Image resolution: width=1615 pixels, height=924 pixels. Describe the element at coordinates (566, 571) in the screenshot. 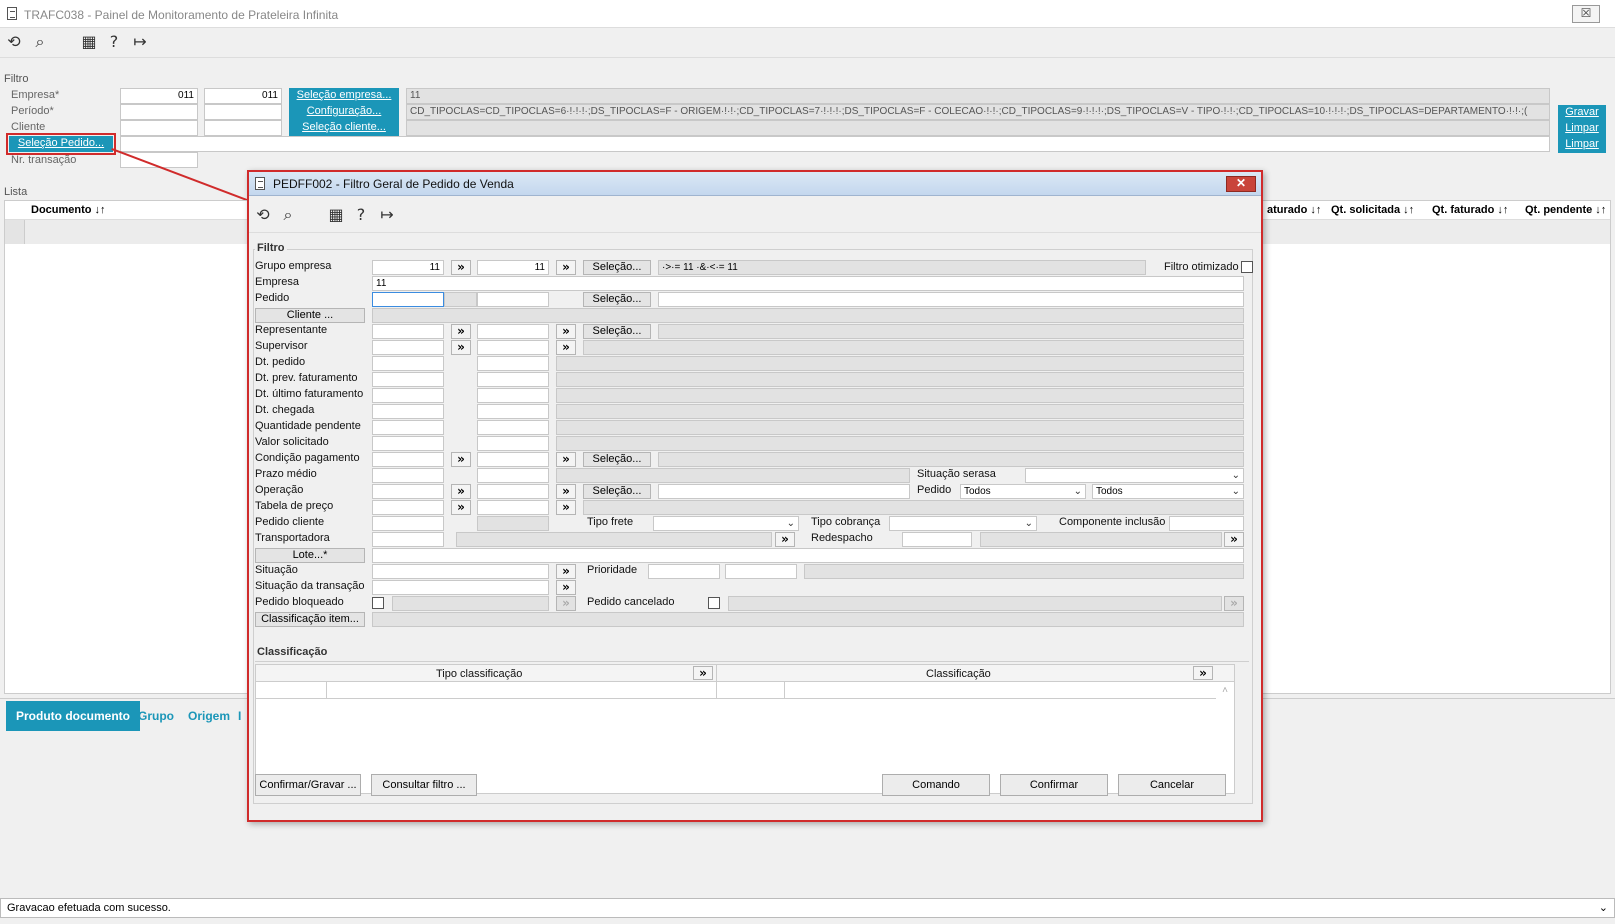

I see `situacao-arrow: »` at that location.